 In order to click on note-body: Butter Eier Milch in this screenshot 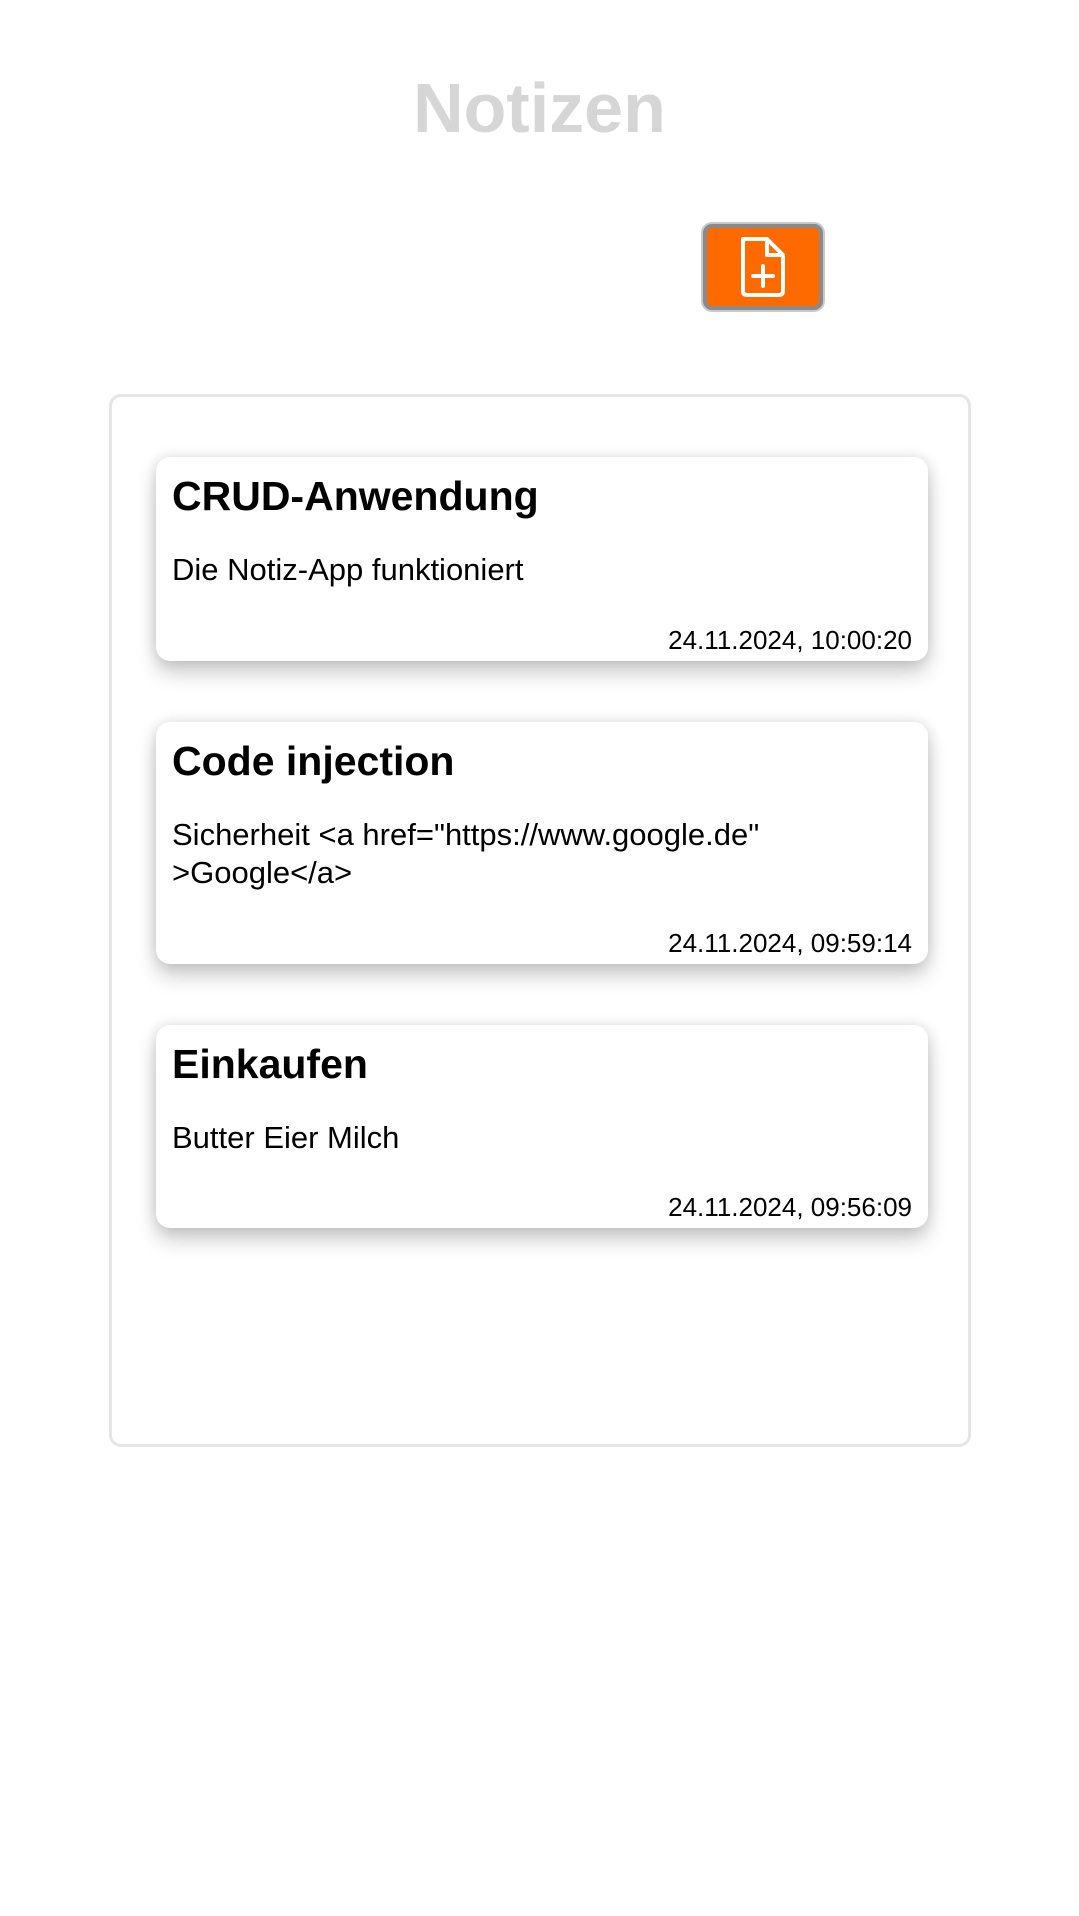, I will do `click(286, 1137)`.